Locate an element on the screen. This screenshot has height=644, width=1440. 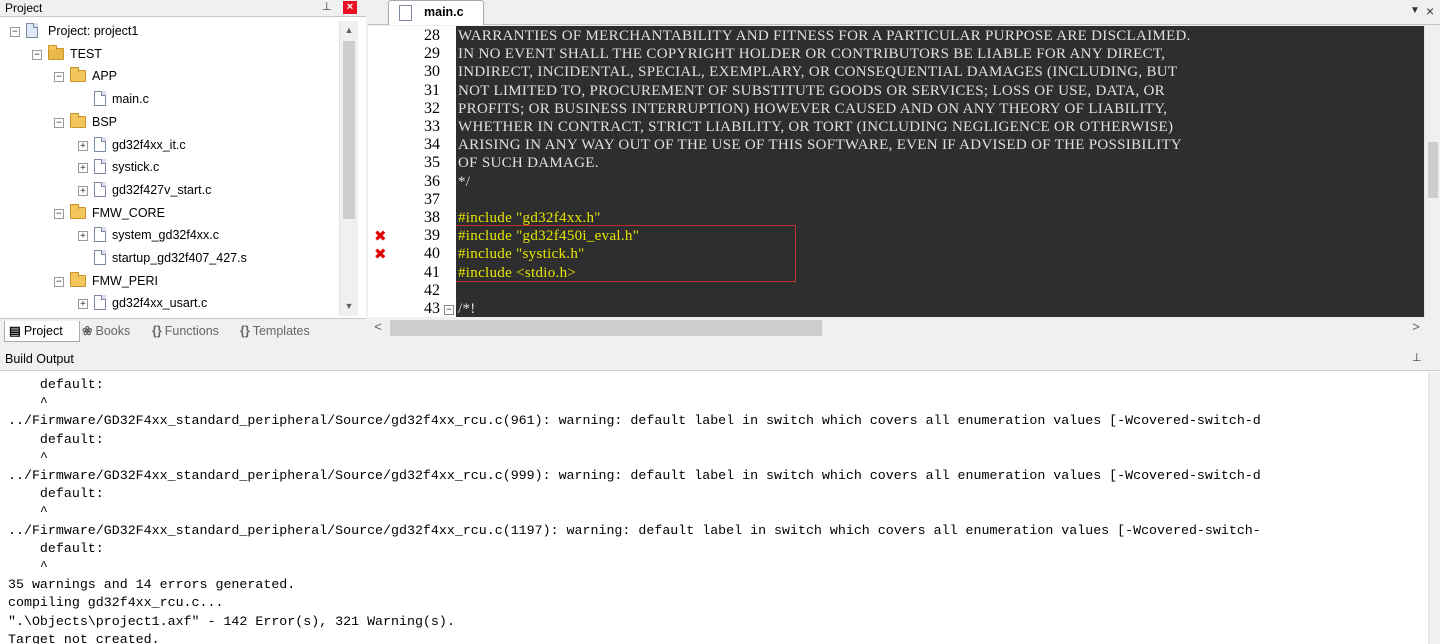
tab-project: ▤ Project is located at coordinates (42, 331).